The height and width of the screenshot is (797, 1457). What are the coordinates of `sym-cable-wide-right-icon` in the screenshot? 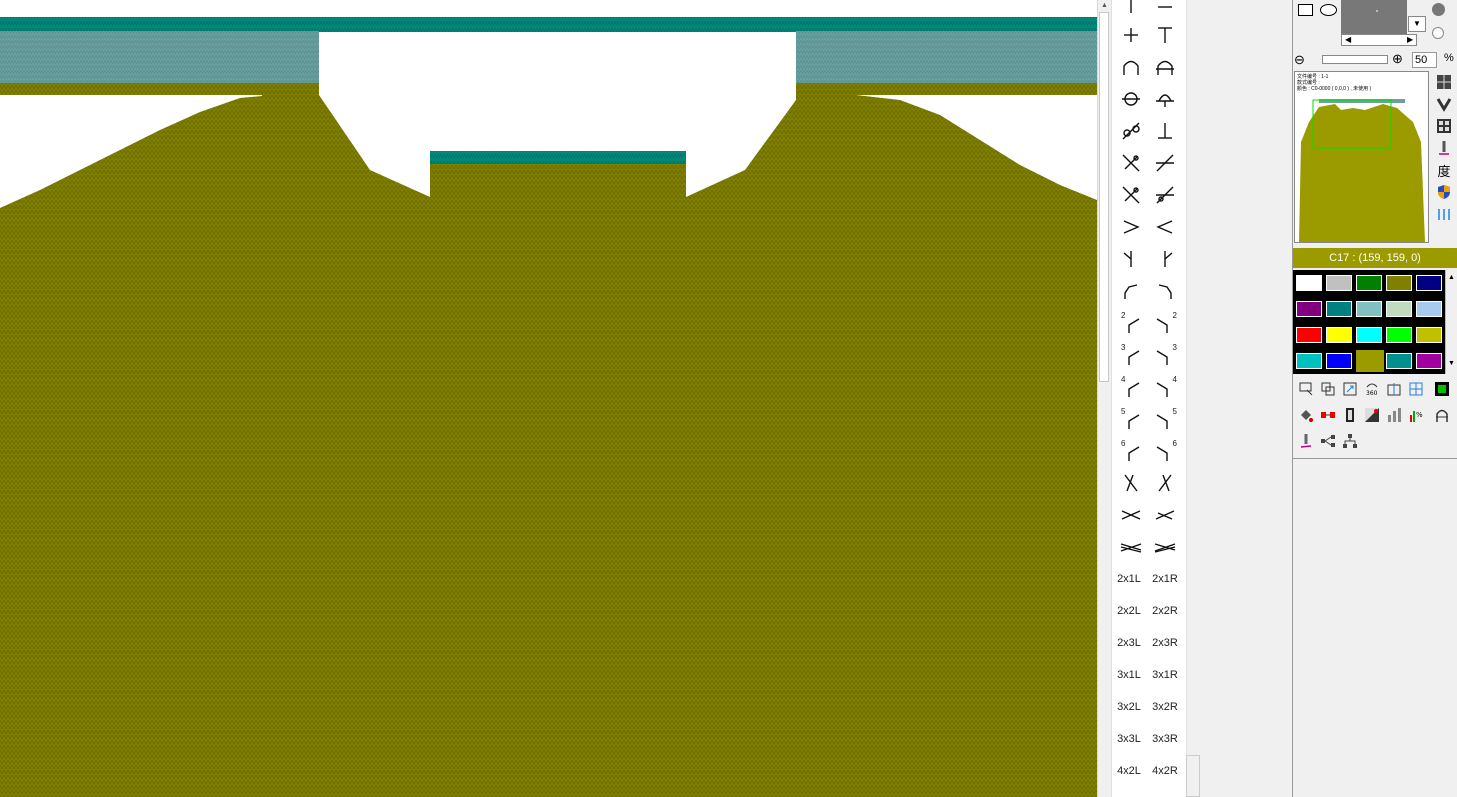 It's located at (1165, 547).